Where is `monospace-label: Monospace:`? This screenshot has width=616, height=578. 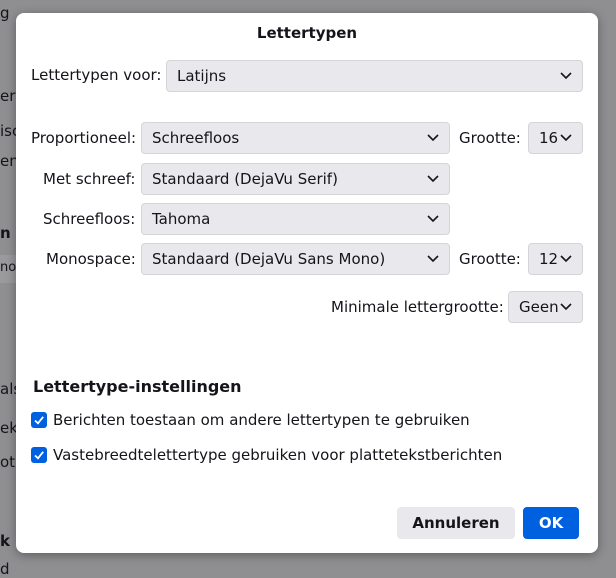 monospace-label: Monospace: is located at coordinates (91, 259).